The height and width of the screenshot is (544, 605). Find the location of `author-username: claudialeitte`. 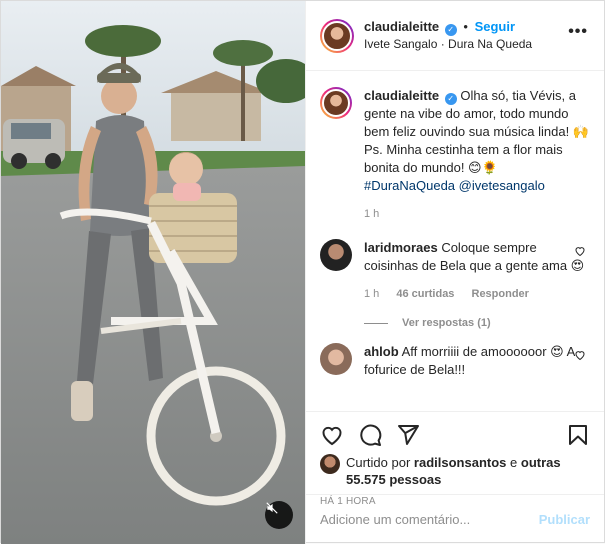

author-username: claudialeitte is located at coordinates (401, 26).